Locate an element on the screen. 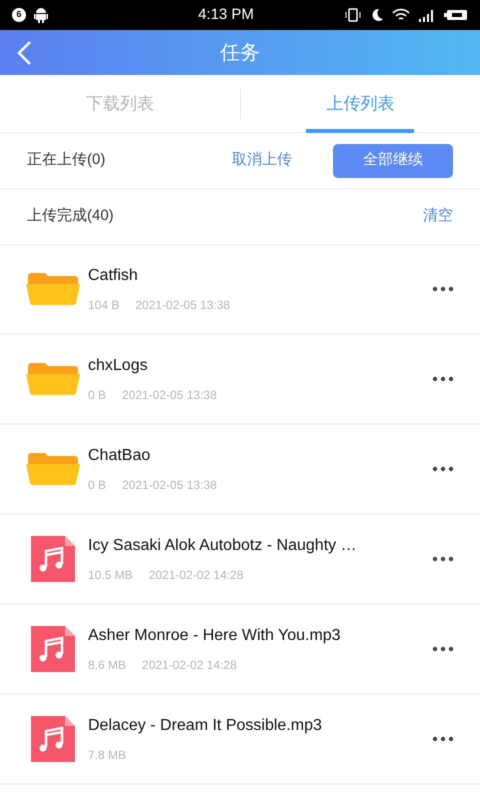 The height and width of the screenshot is (800, 480). cancel-upload-link: 取消上传 is located at coordinates (262, 160).